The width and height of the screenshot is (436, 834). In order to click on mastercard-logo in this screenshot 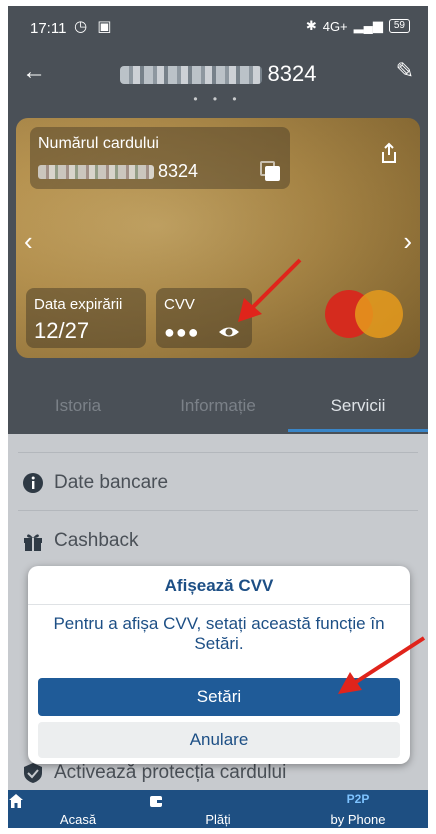, I will do `click(364, 314)`.